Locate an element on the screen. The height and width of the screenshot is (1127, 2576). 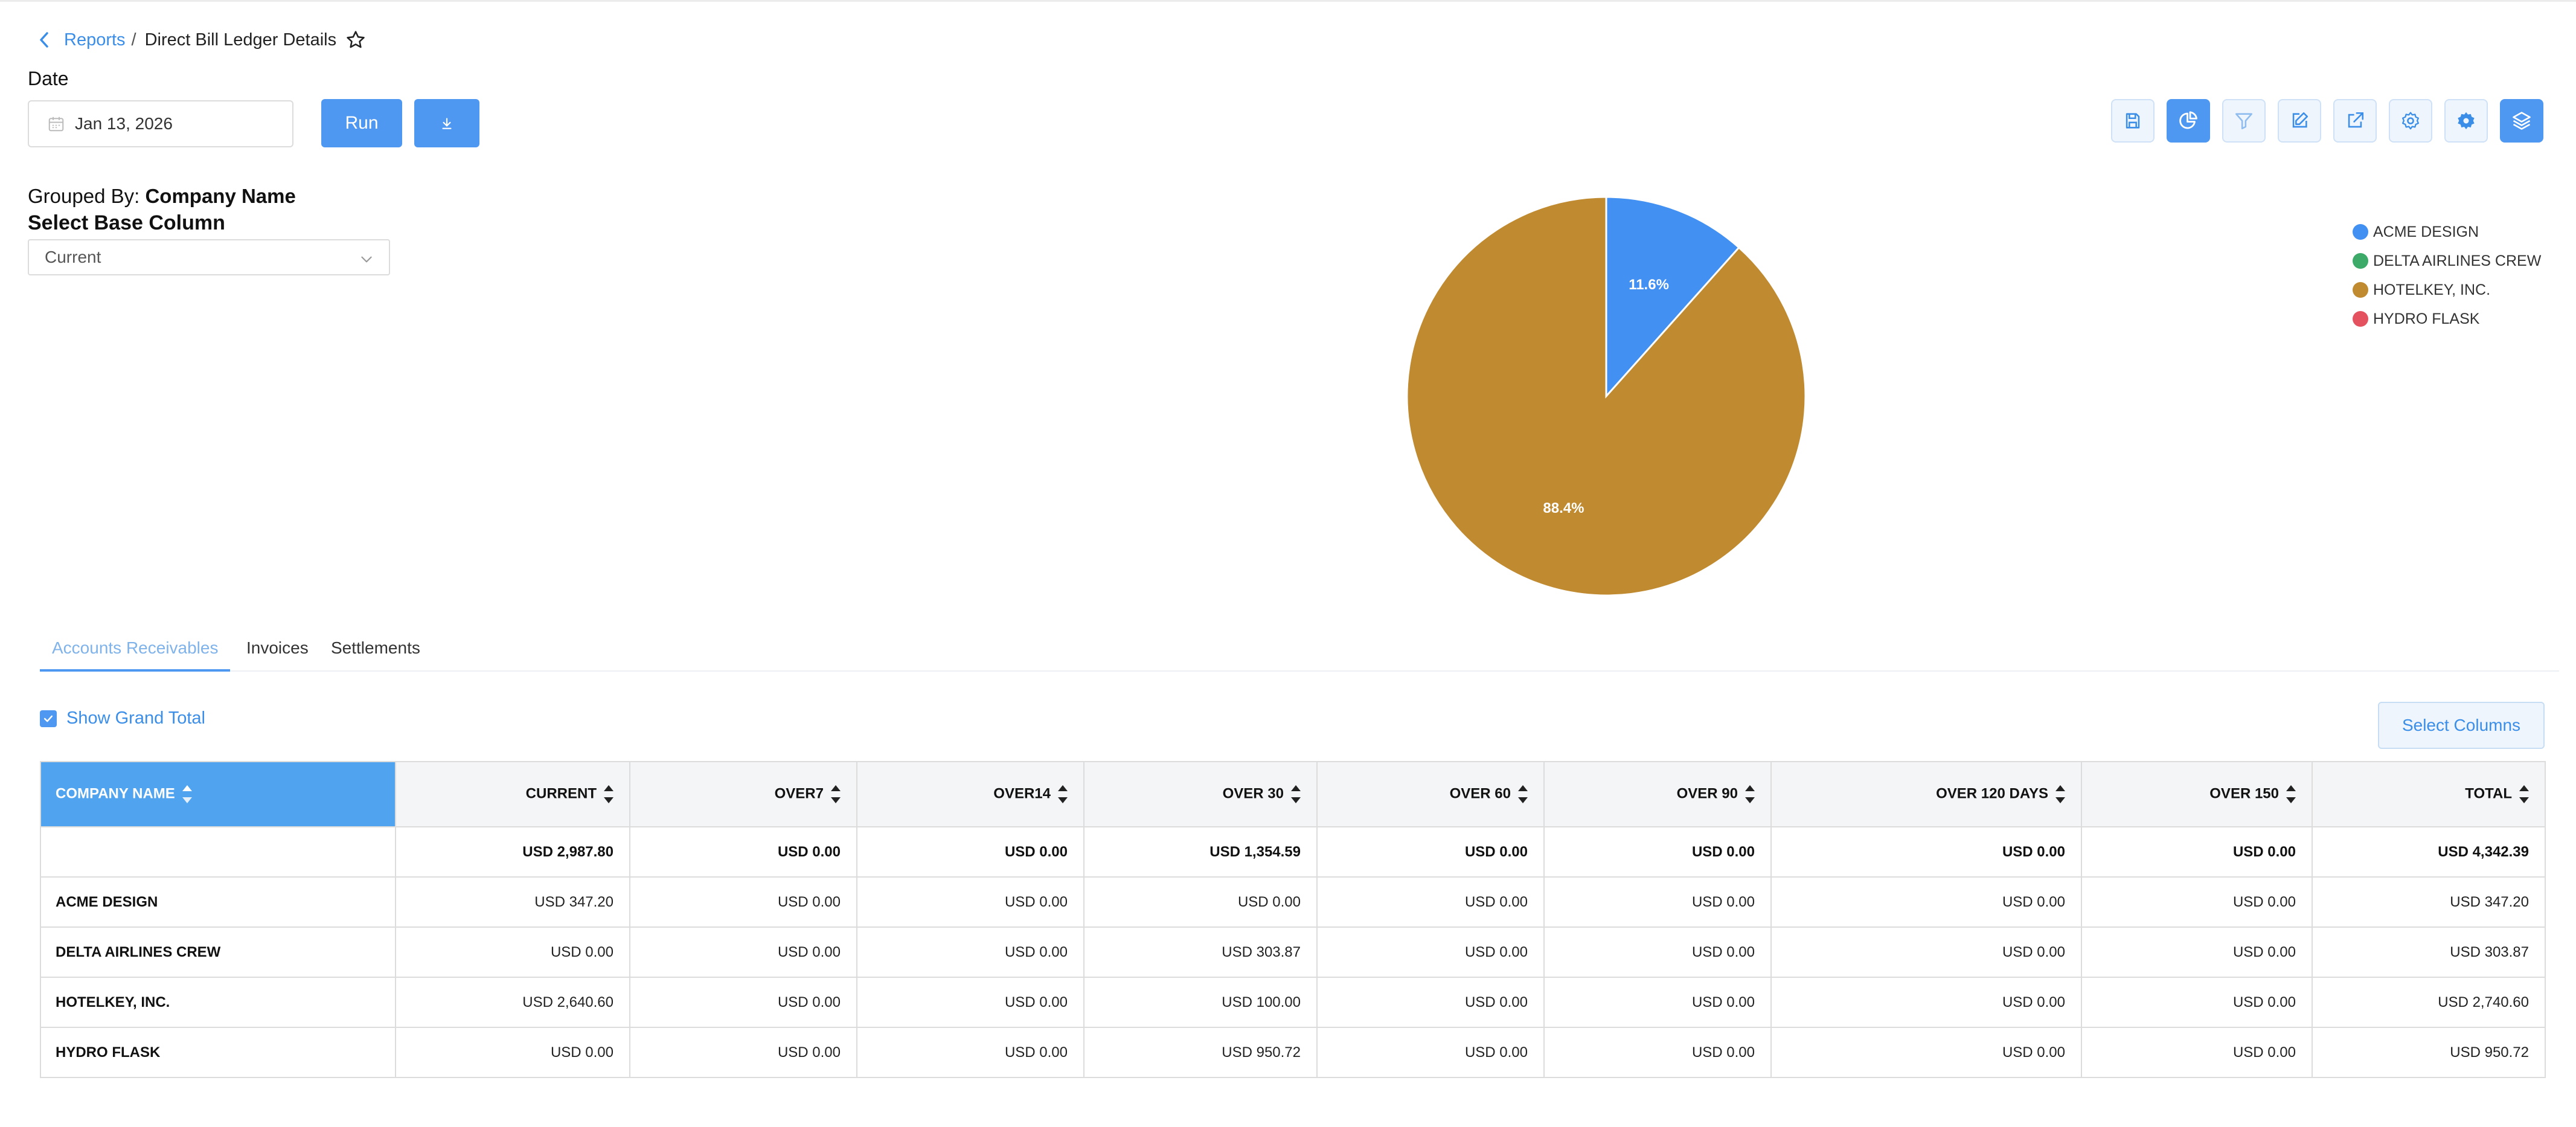
save-report-button is located at coordinates (2133, 121).